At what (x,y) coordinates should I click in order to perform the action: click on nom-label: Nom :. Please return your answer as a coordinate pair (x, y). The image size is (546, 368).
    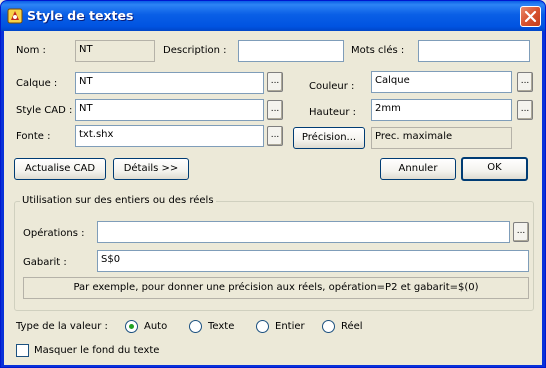
    Looking at the image, I should click on (31, 50).